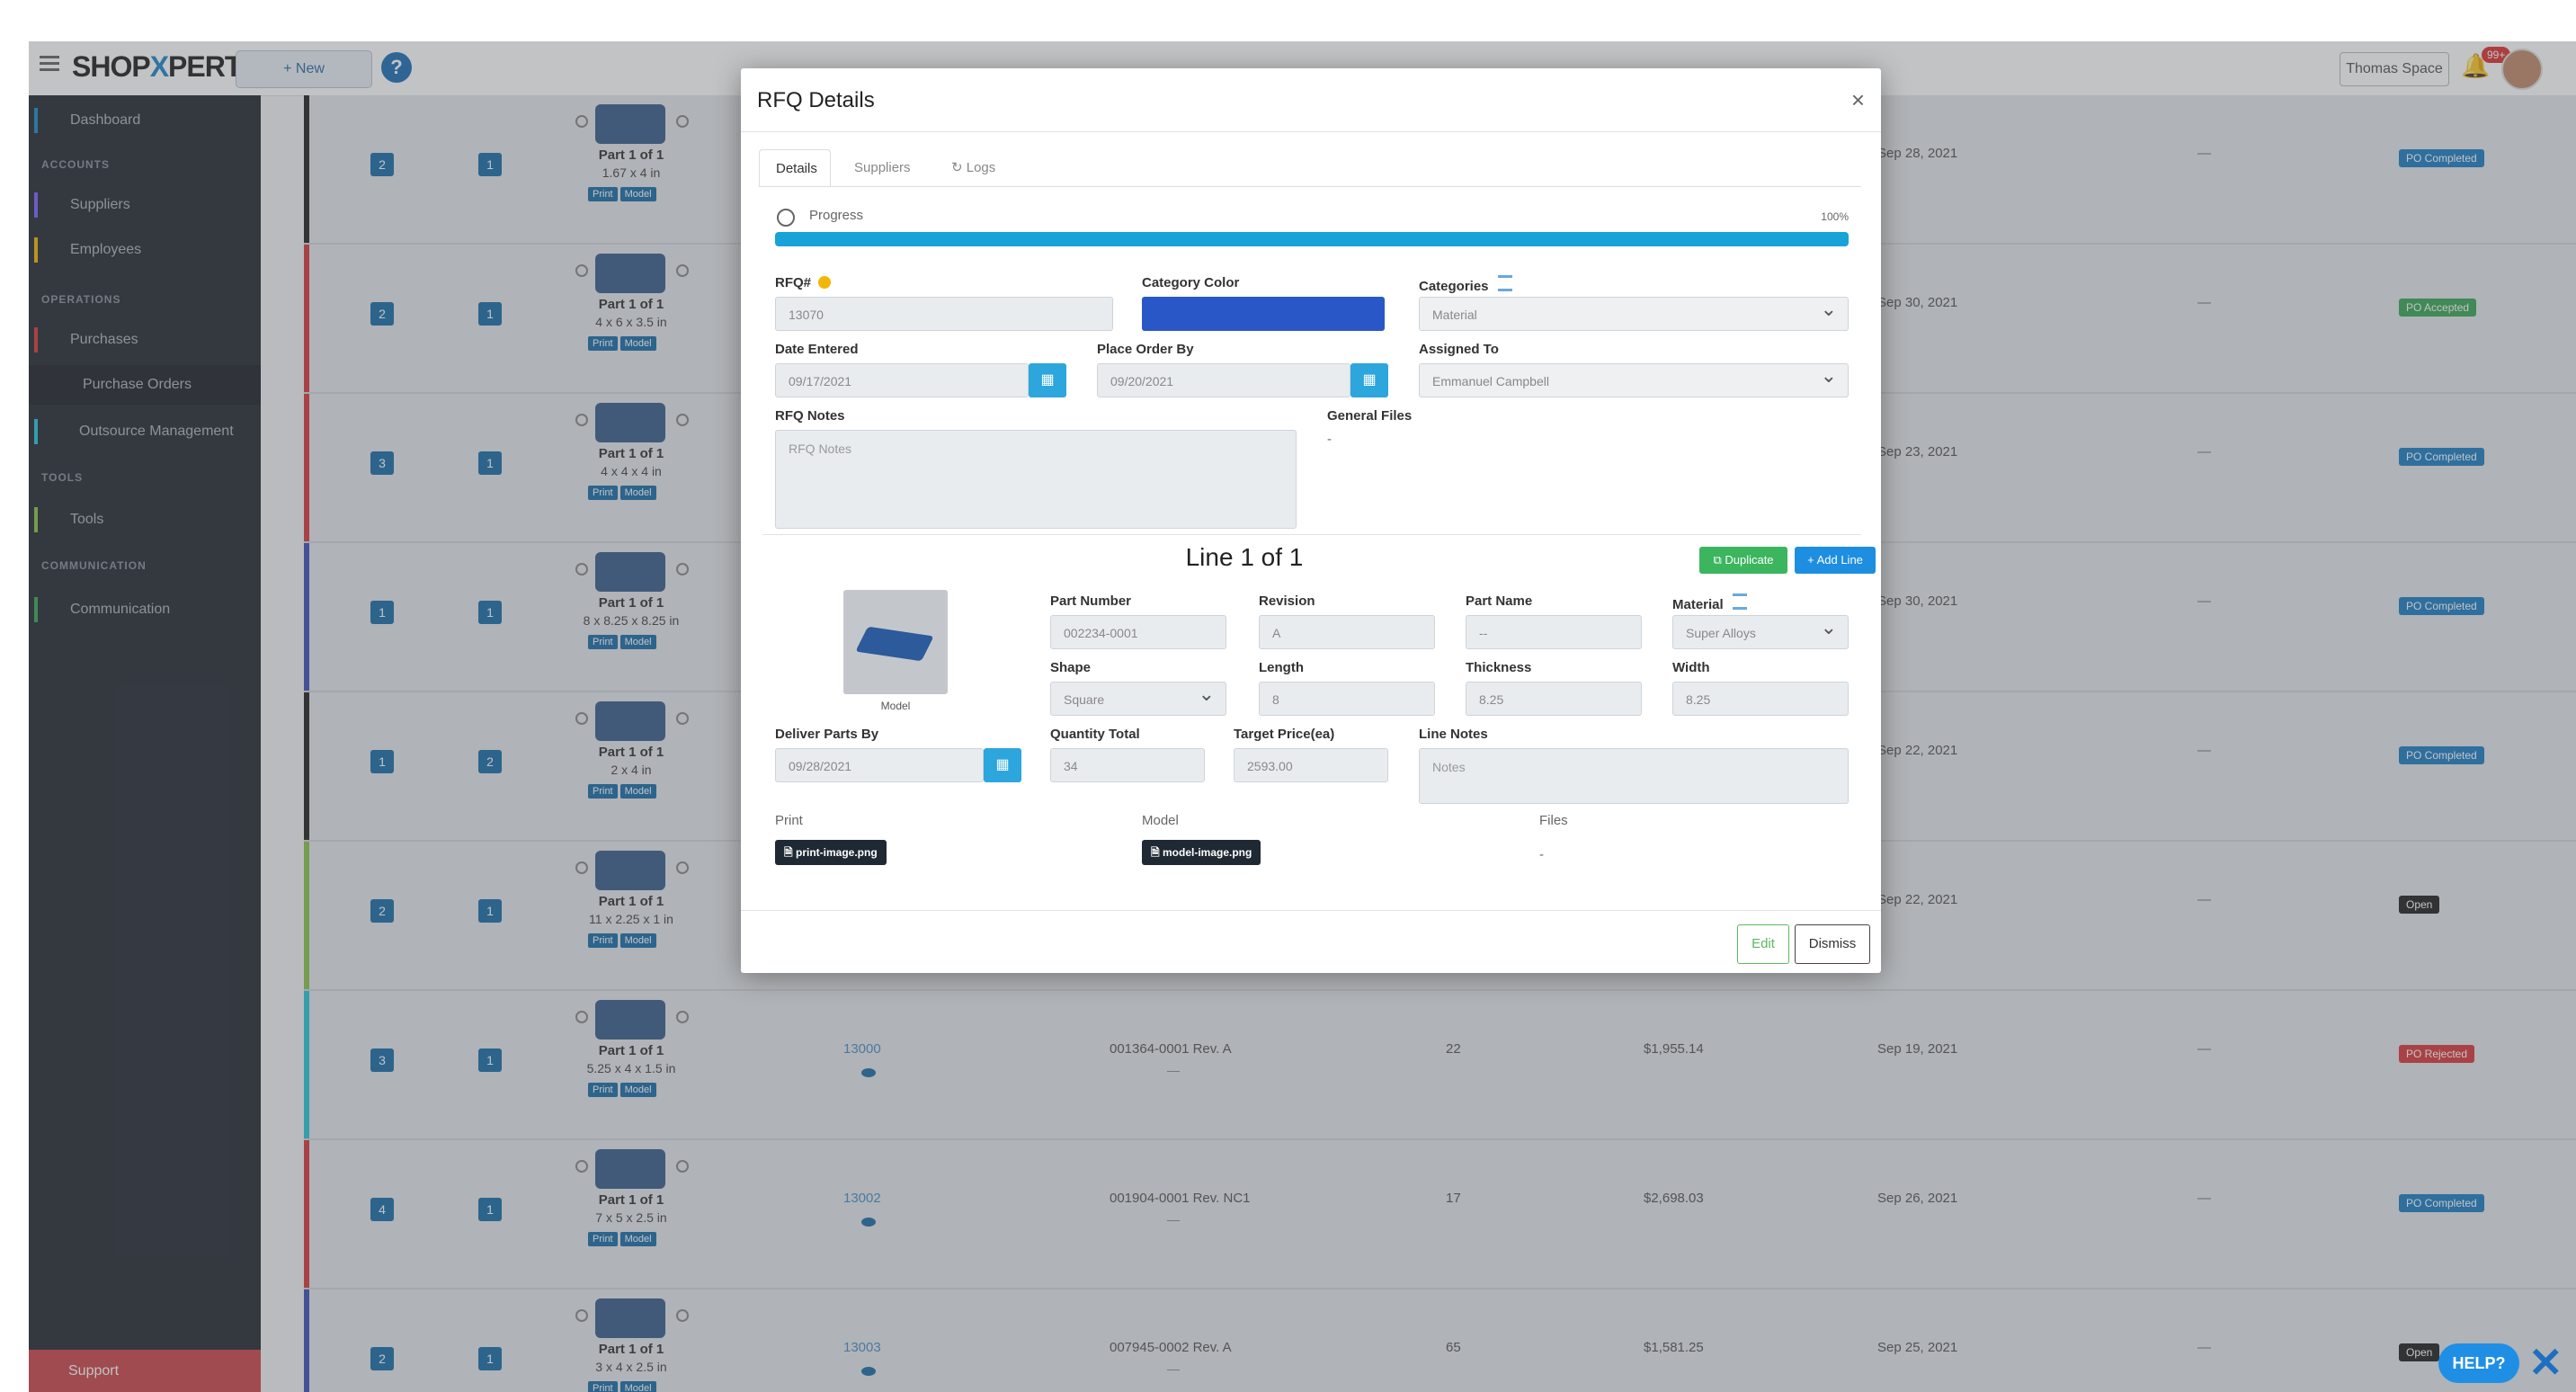 The image size is (2576, 1392). I want to click on progress-percent: 100%, so click(1835, 216).